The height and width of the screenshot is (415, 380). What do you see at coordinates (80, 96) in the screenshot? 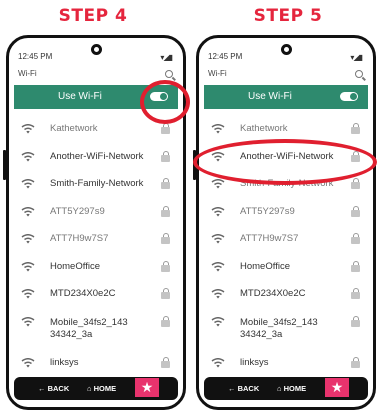
I see `use-wifi-label: Use Wi-Fi` at bounding box center [80, 96].